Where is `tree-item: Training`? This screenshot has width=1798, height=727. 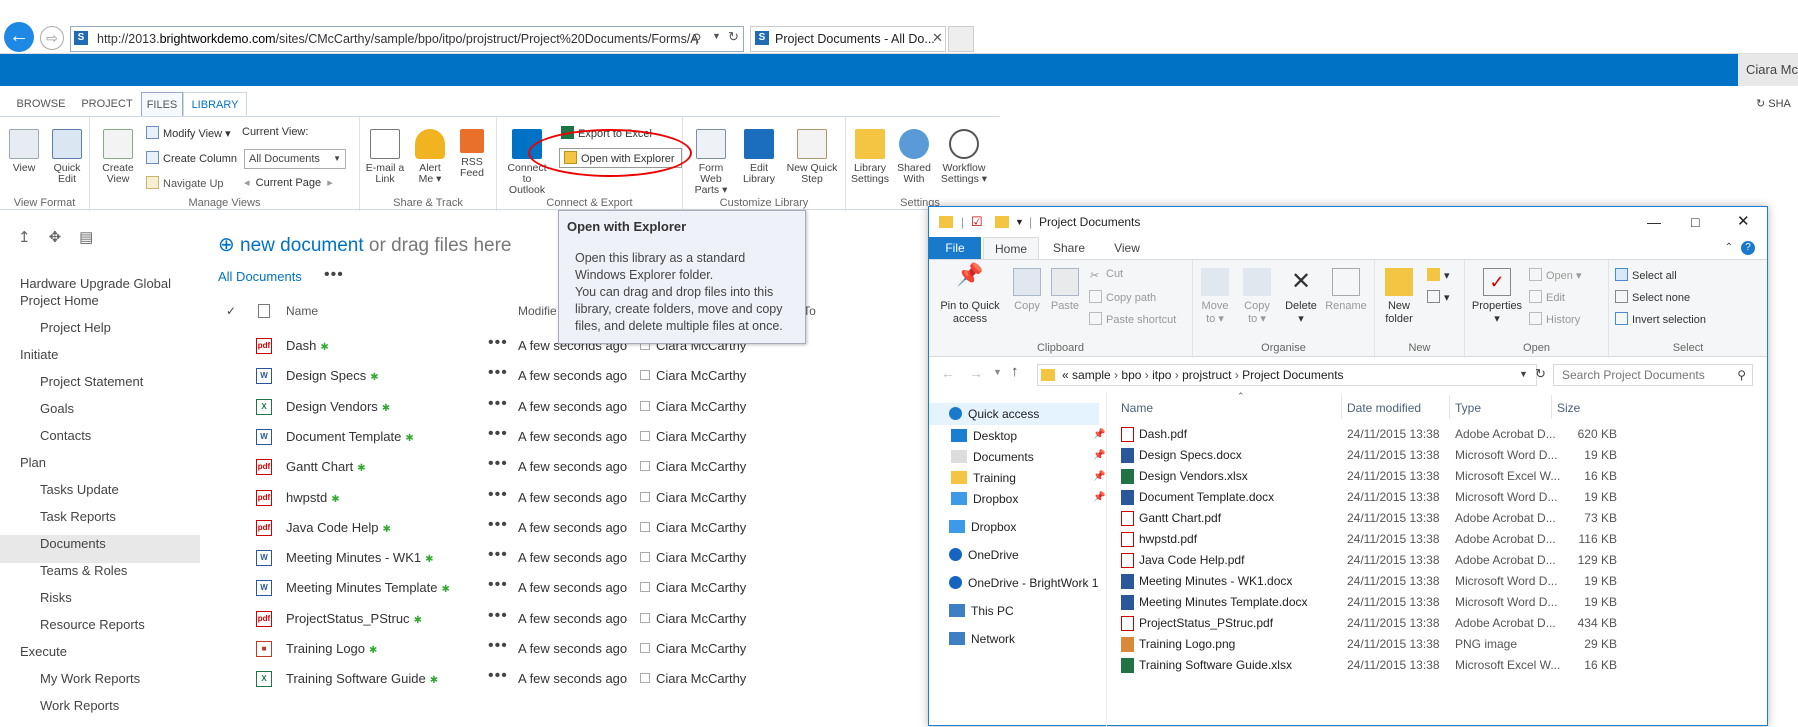 tree-item: Training is located at coordinates (983, 478).